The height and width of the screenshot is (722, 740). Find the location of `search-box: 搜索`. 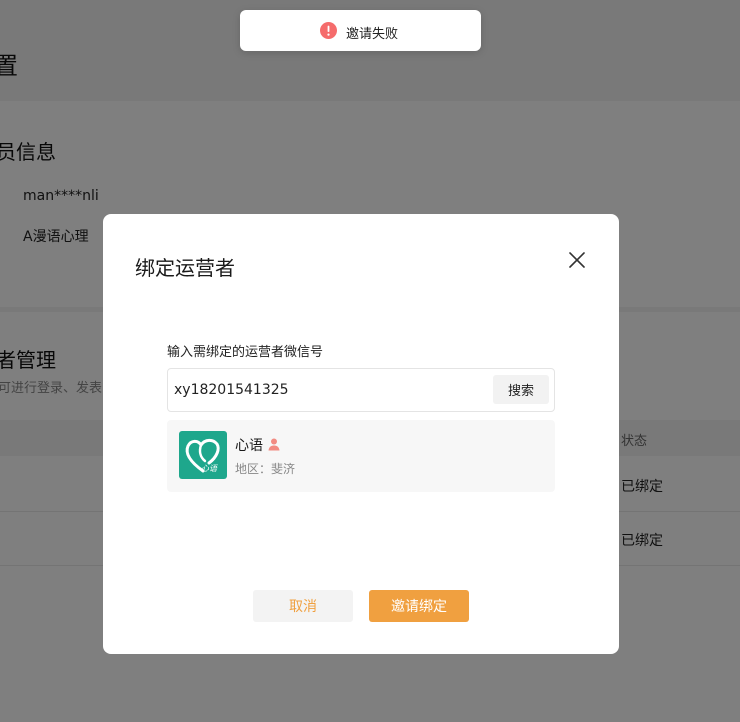

search-box: 搜索 is located at coordinates (361, 390).